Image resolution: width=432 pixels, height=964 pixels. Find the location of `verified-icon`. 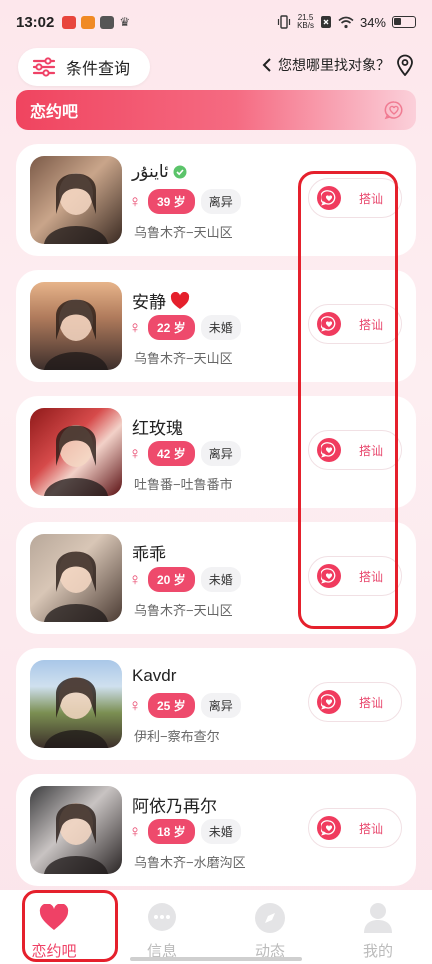

verified-icon is located at coordinates (180, 172).